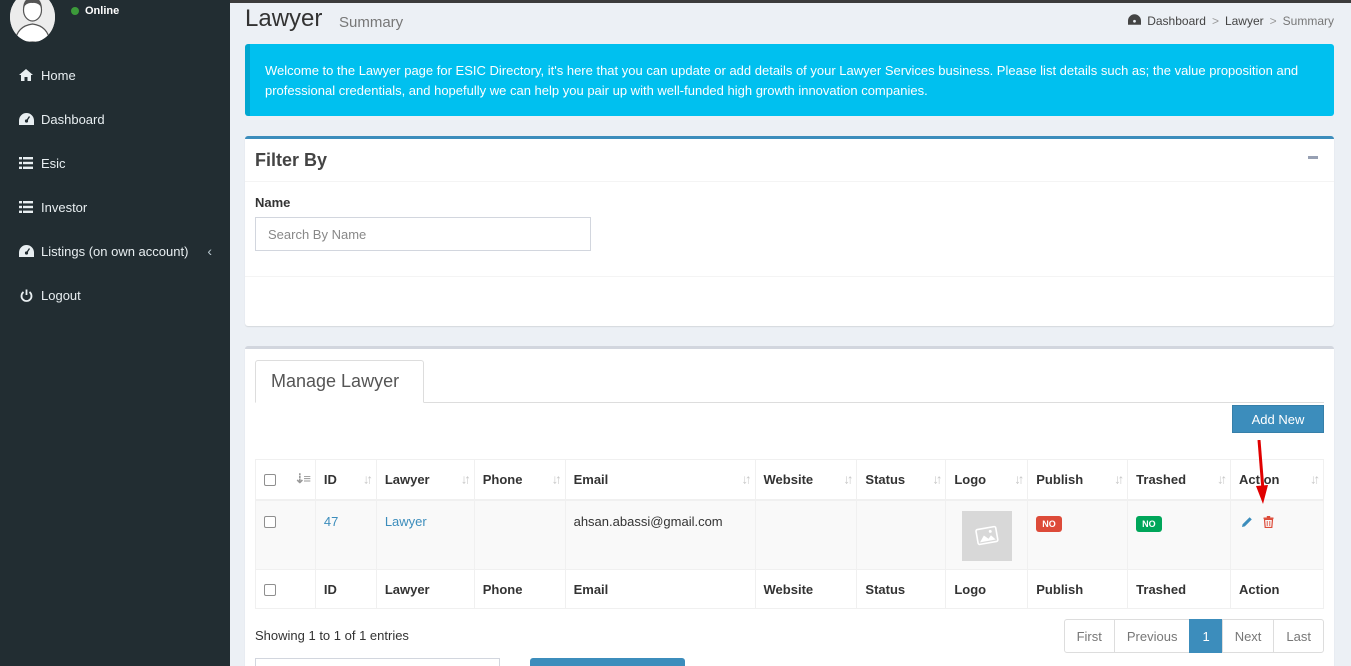 This screenshot has height=666, width=1351. What do you see at coordinates (291, 160) in the screenshot?
I see `filter-title: Filter By` at bounding box center [291, 160].